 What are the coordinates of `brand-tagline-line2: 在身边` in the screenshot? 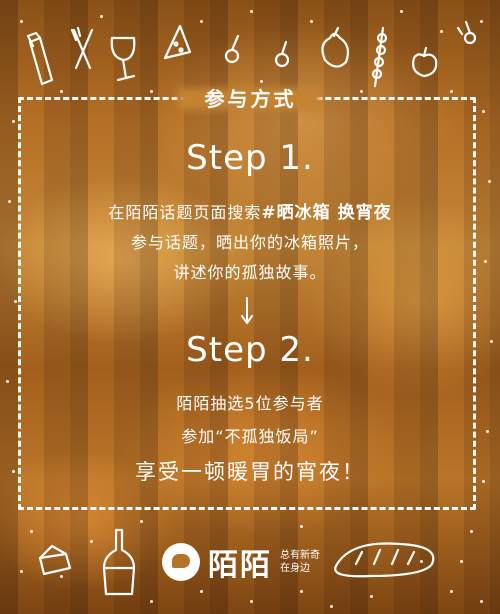 It's located at (295, 568).